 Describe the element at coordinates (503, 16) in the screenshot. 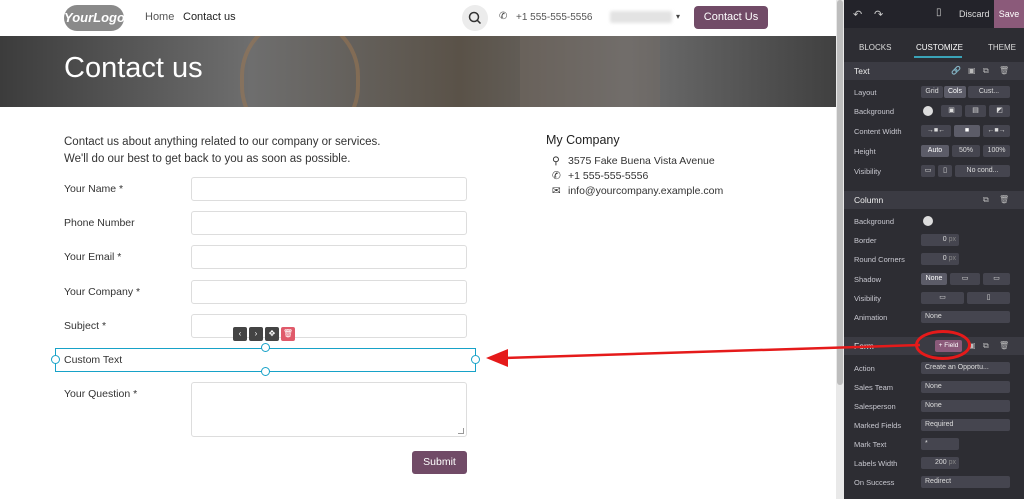

I see `phone-icon: ✆` at that location.